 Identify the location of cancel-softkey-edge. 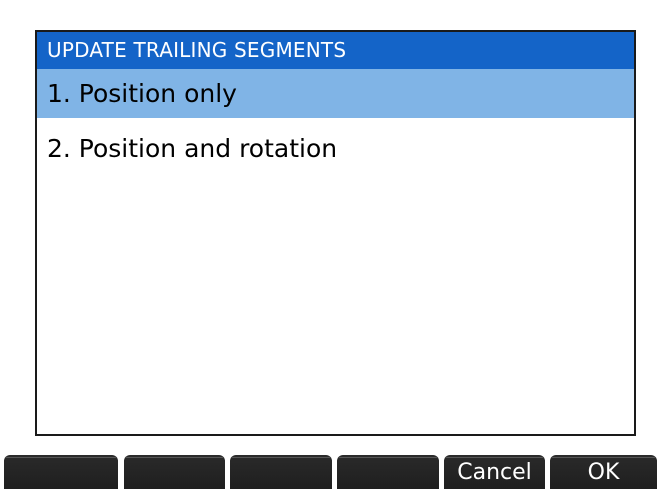
(494, 457).